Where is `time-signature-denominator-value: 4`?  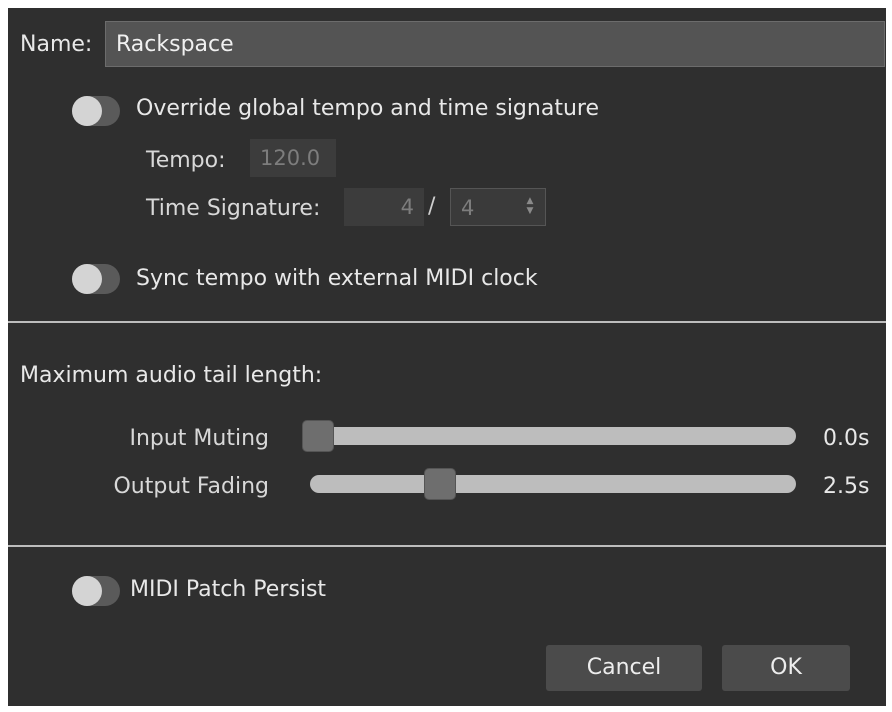 time-signature-denominator-value: 4 is located at coordinates (468, 208).